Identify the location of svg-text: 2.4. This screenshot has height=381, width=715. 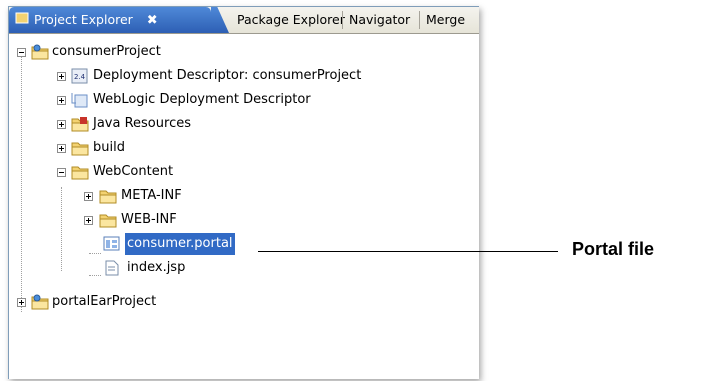
(80, 77).